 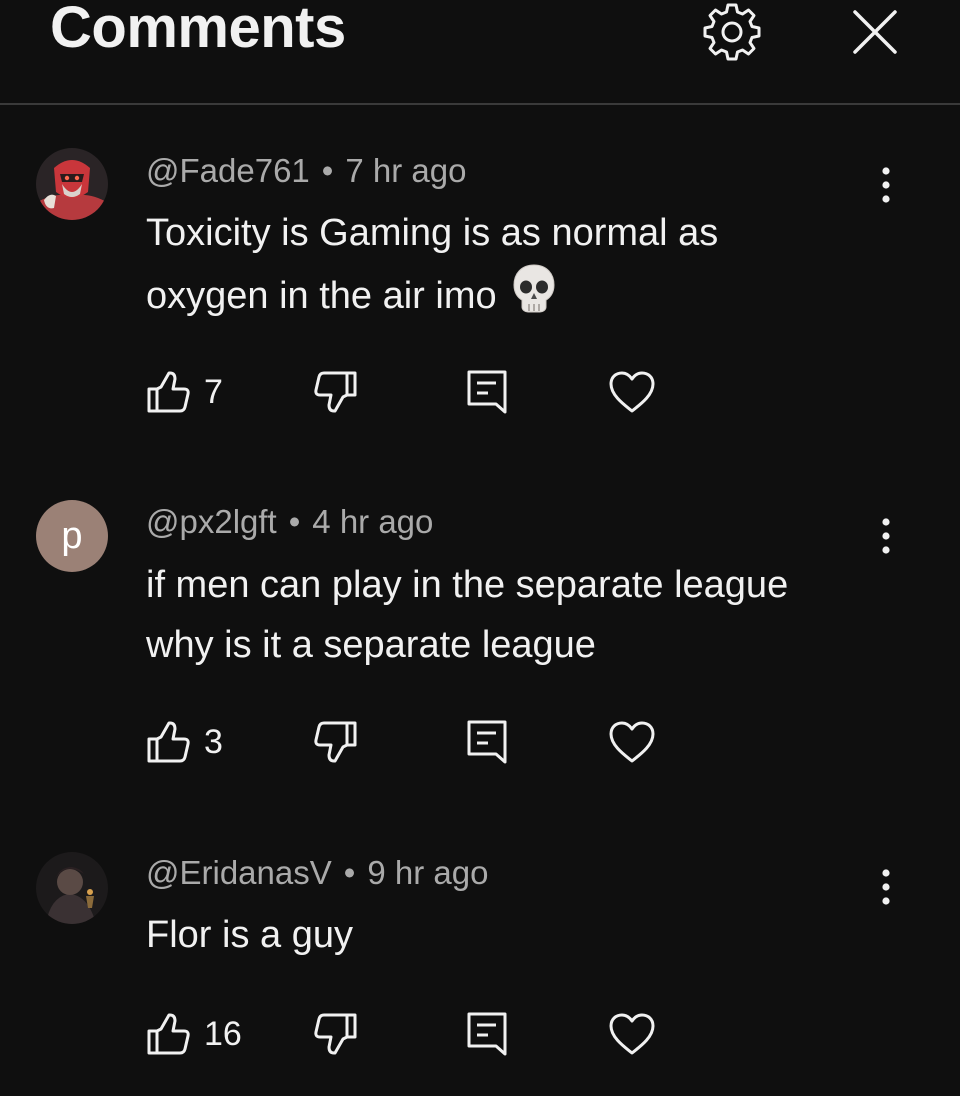 I want to click on like-count: 16, so click(x=223, y=1033).